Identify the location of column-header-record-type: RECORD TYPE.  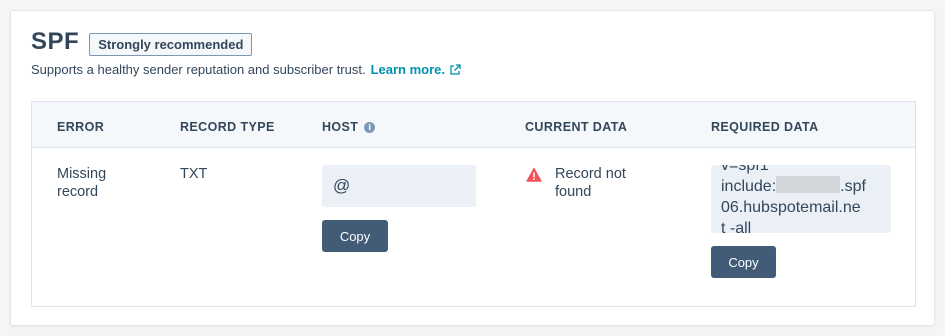
(227, 127).